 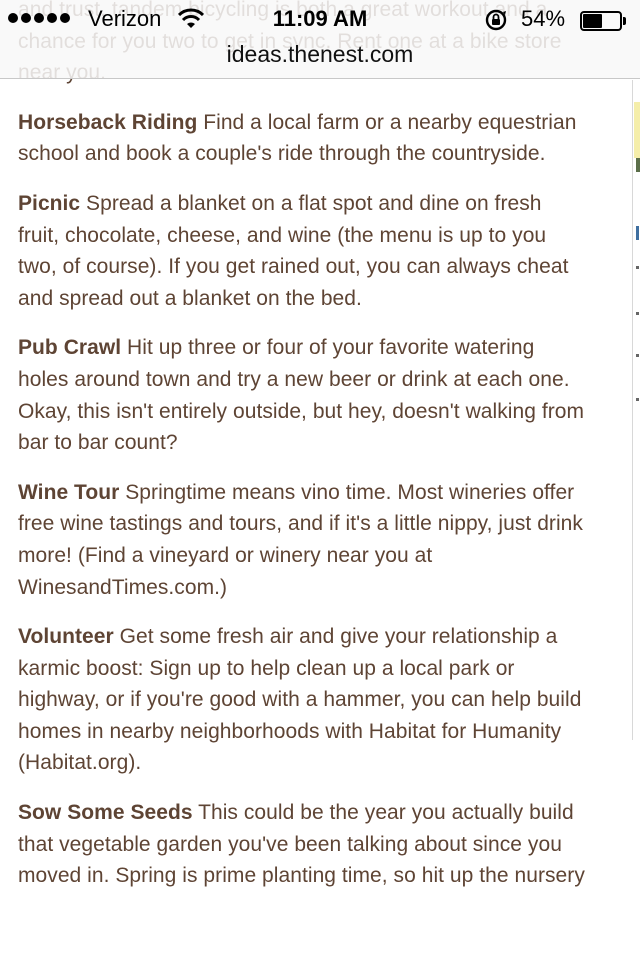 What do you see at coordinates (638, 165) in the screenshot?
I see `sidebar-thumbnail` at bounding box center [638, 165].